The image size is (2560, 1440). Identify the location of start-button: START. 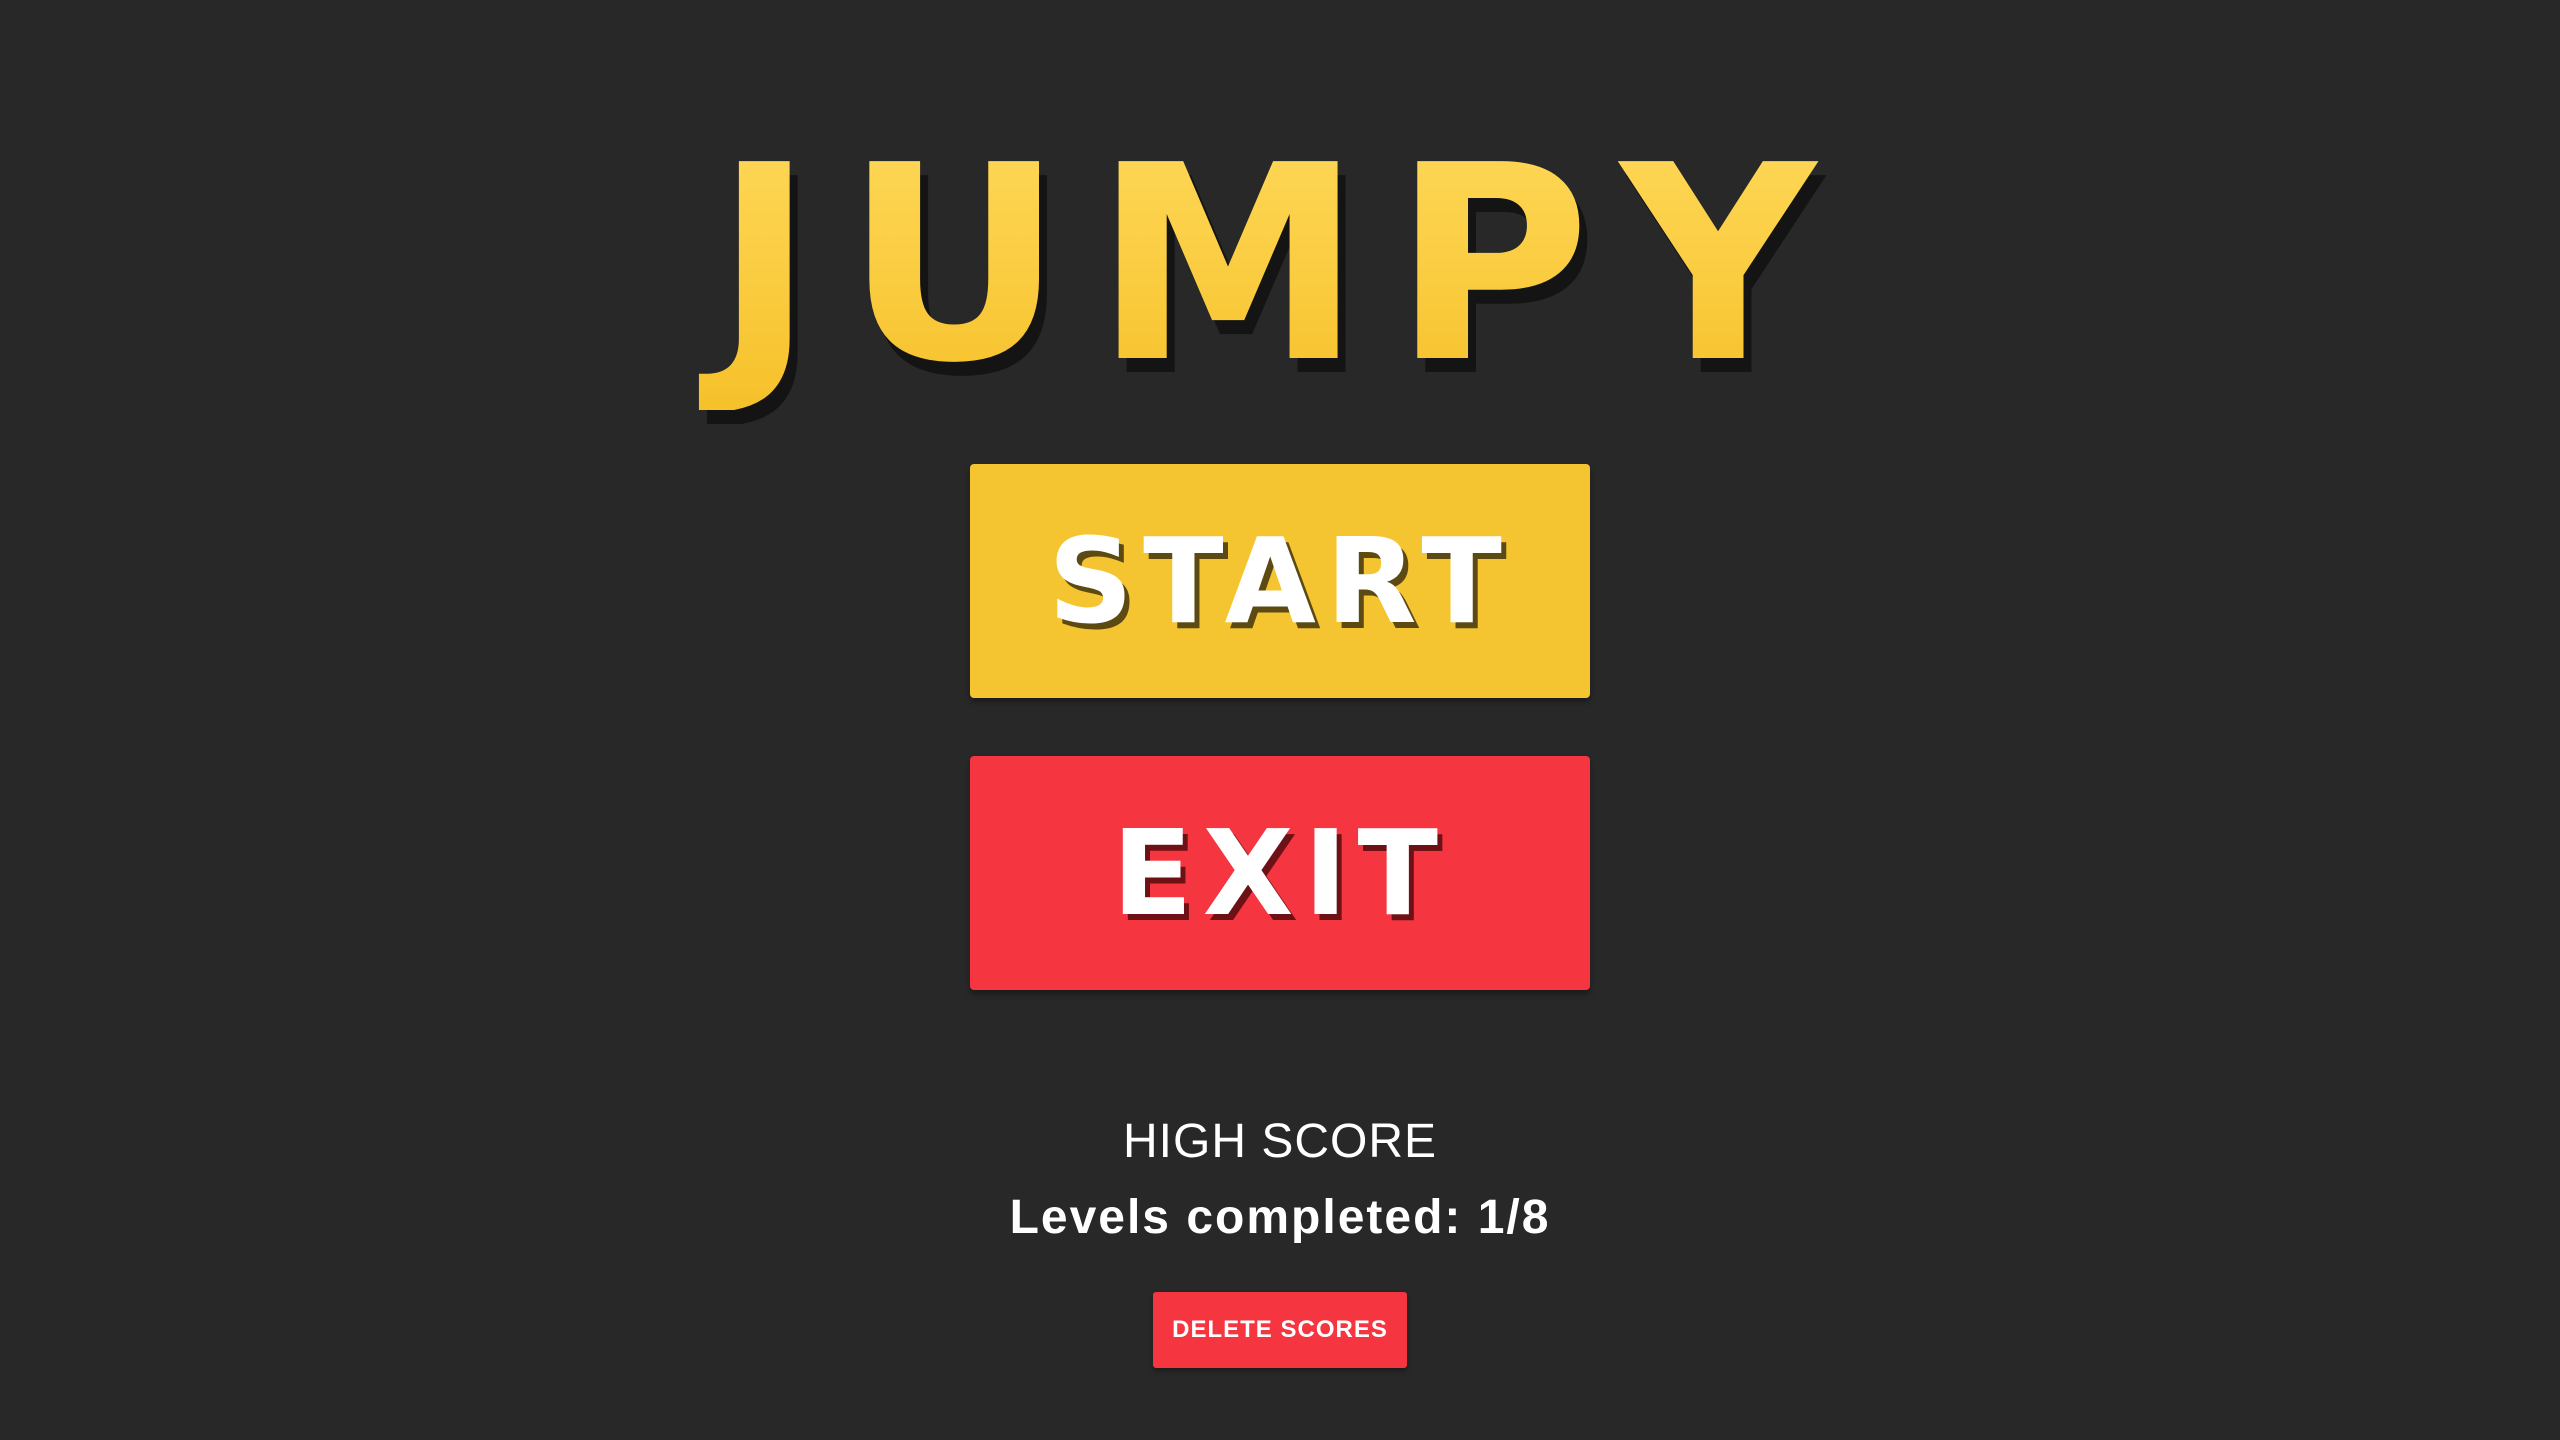
(1280, 581).